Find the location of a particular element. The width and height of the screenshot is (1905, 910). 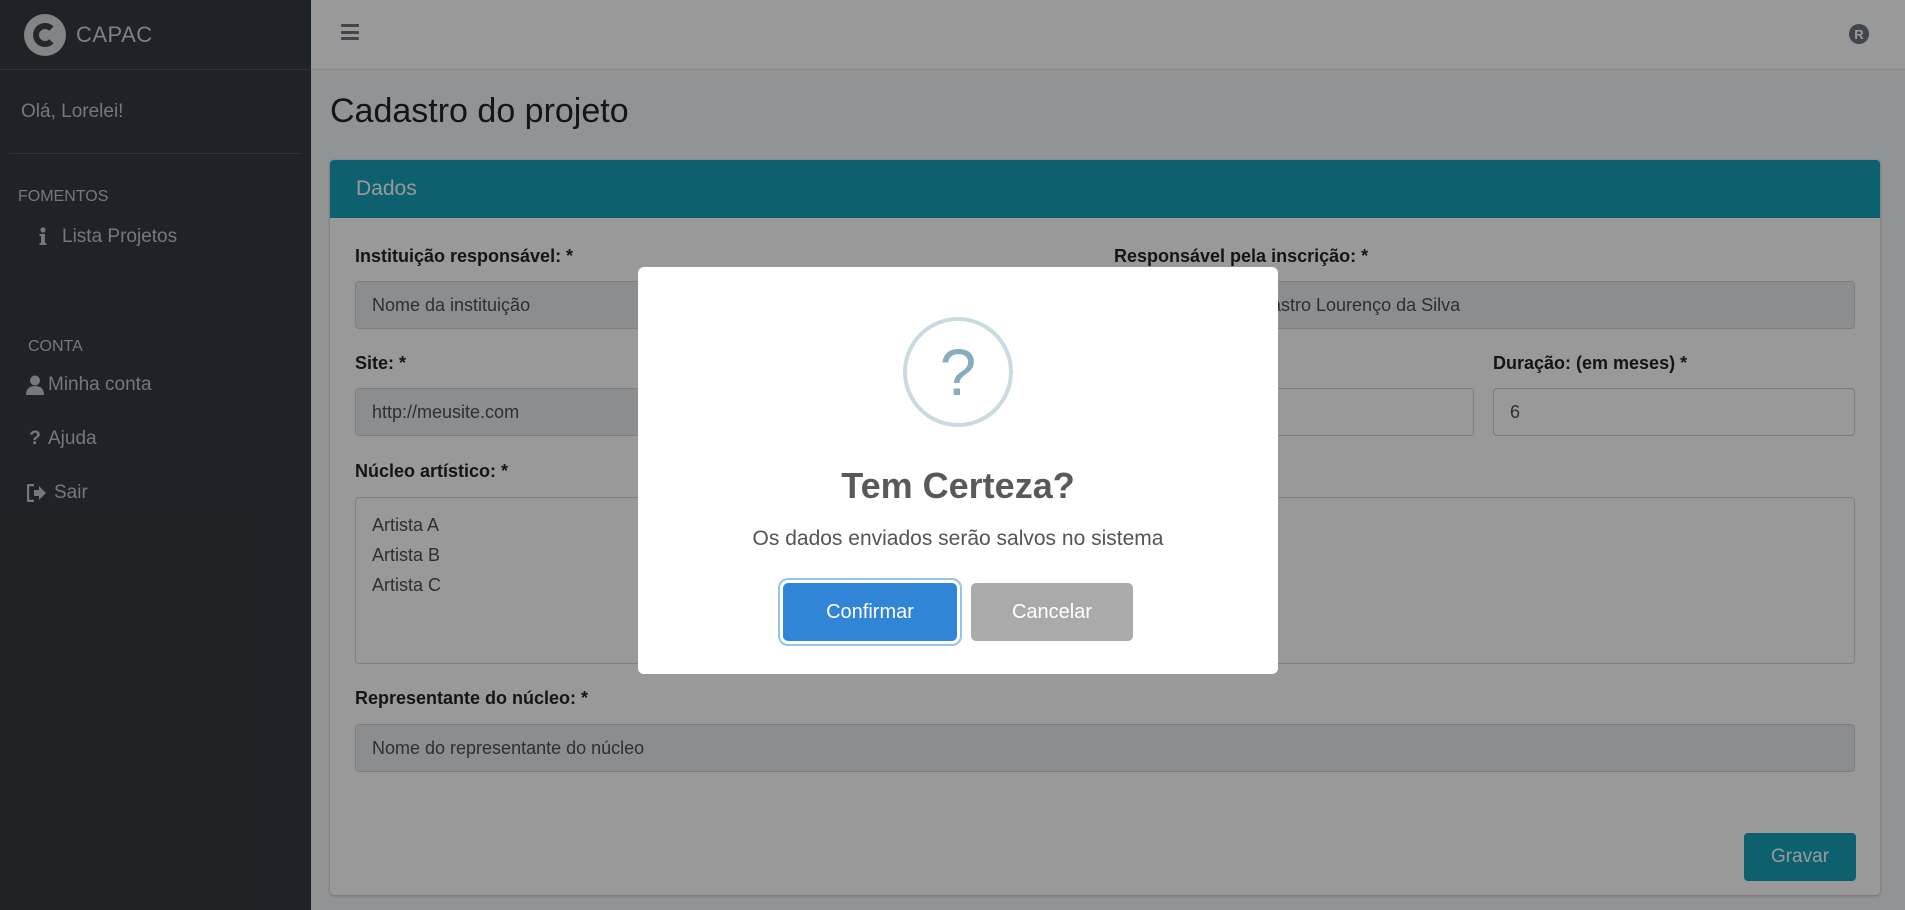

question-circle-icon: ? is located at coordinates (958, 372).